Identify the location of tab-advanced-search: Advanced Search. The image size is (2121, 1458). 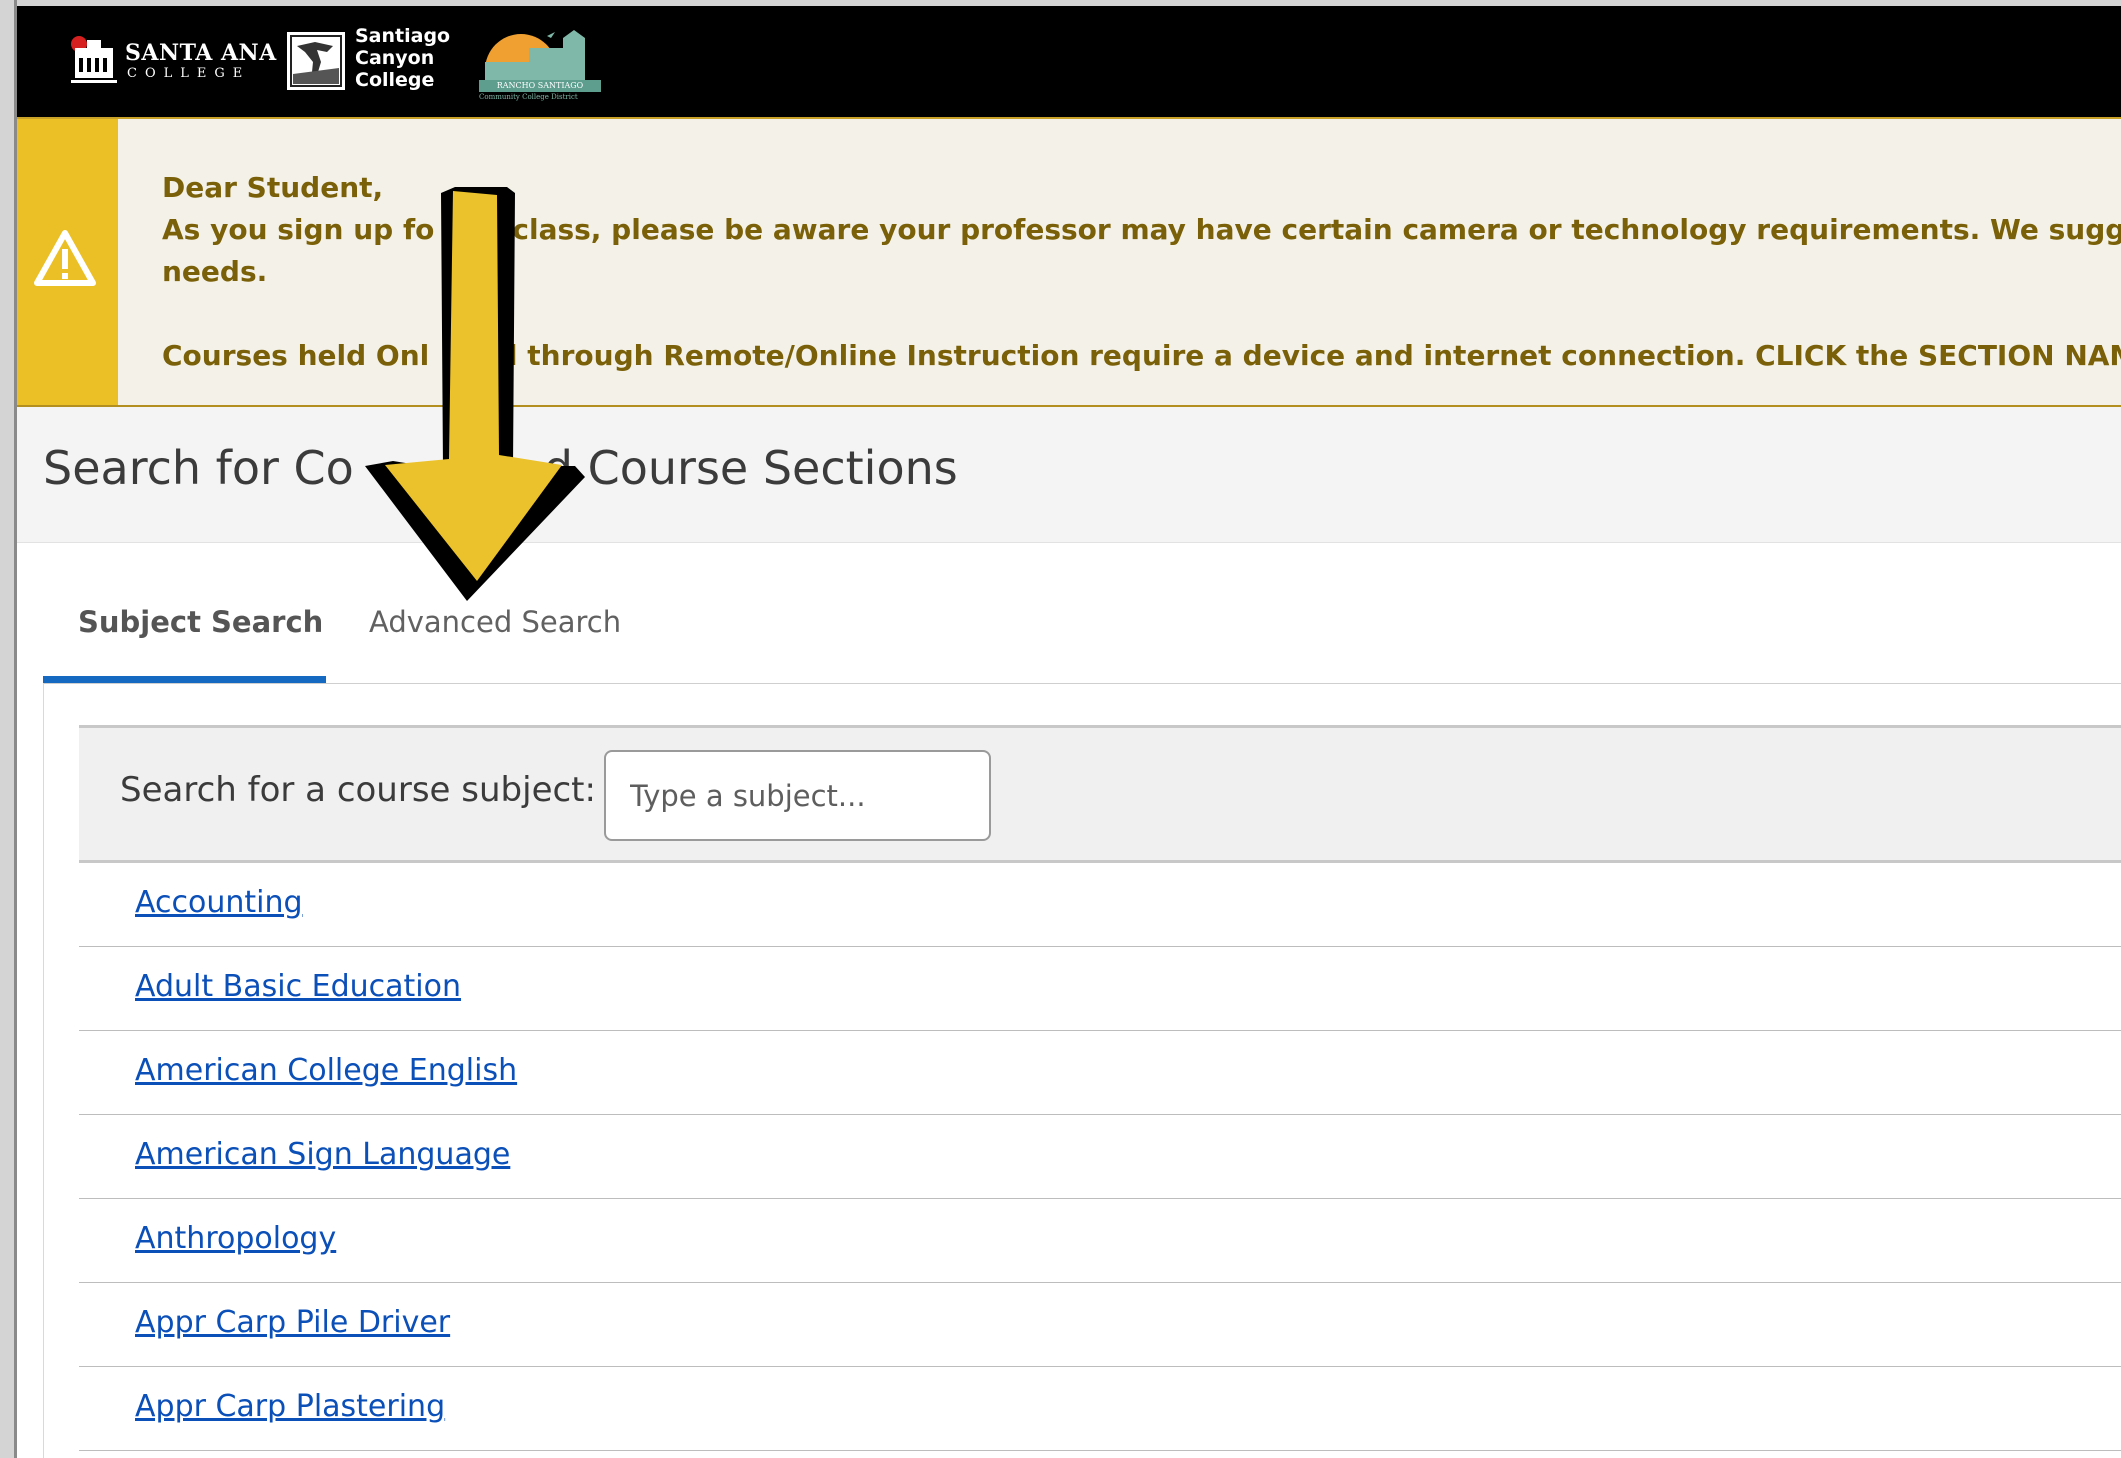
(495, 639).